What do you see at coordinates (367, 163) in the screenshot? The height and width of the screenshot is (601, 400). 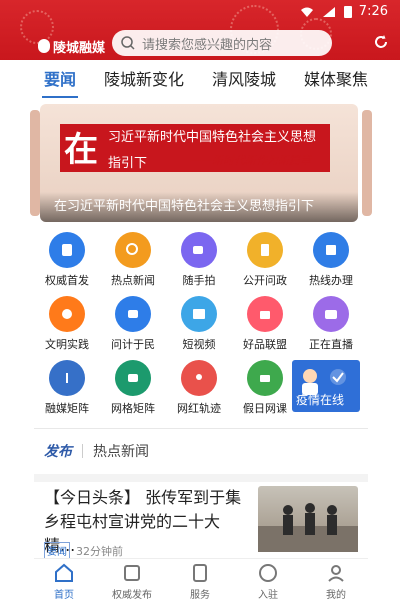 I see `carousel-next-peek` at bounding box center [367, 163].